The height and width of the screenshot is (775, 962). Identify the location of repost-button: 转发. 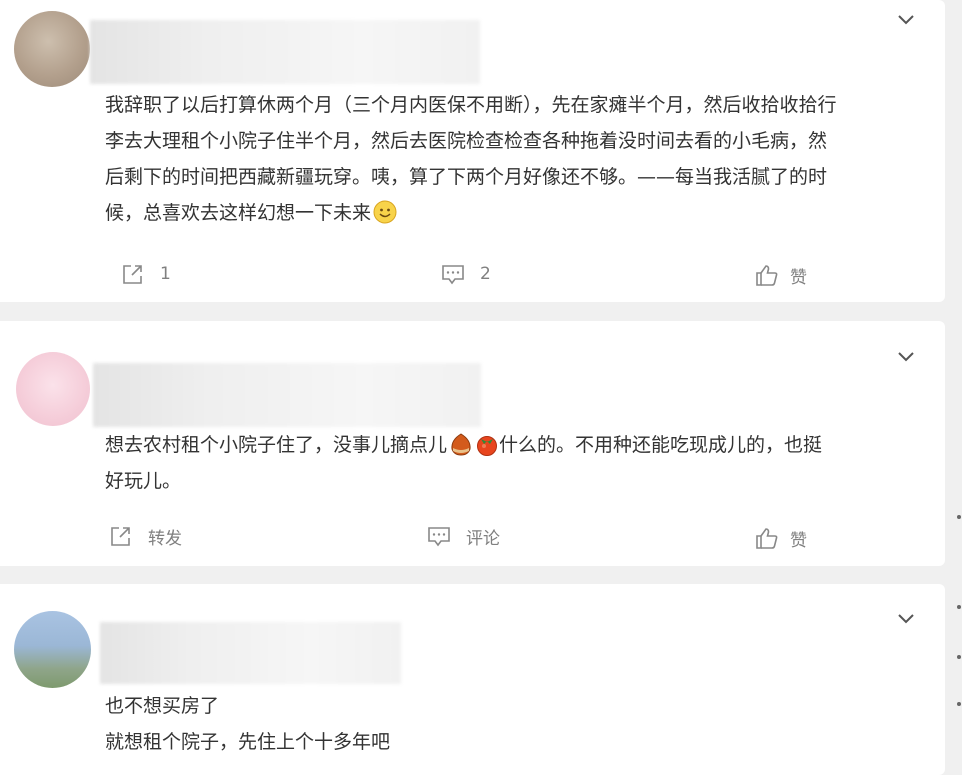
(145, 536).